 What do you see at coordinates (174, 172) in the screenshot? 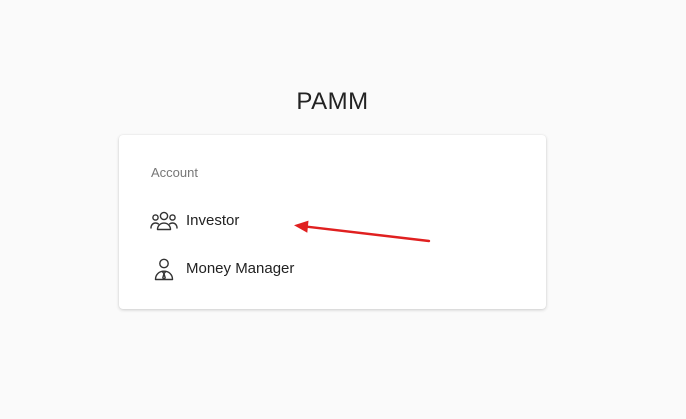
I see `section-label-account: Account` at bounding box center [174, 172].